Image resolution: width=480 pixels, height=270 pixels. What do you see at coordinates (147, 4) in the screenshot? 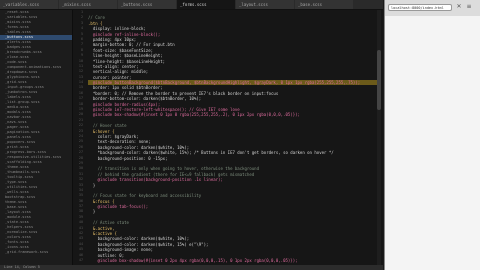
I see `tab-2: _buttons.scss` at bounding box center [147, 4].